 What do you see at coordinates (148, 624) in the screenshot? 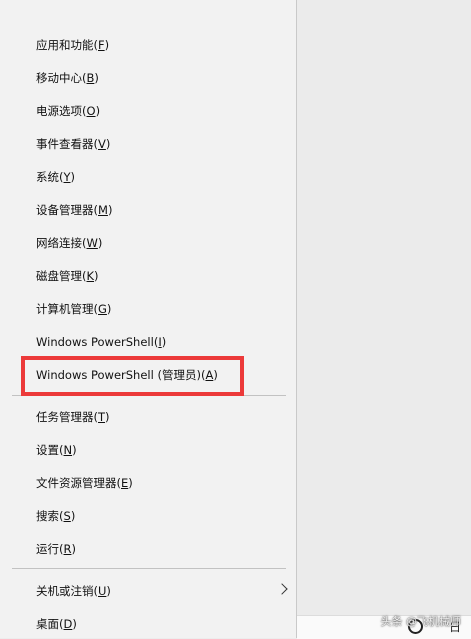
I see `menu-item-desktop: 桌面(D)` at bounding box center [148, 624].